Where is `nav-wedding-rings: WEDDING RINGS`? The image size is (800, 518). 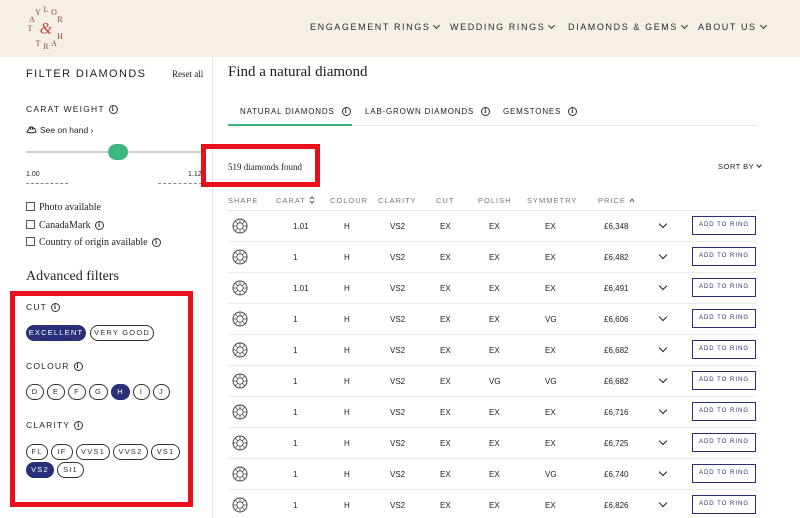 nav-wedding-rings: WEDDING RINGS is located at coordinates (503, 26).